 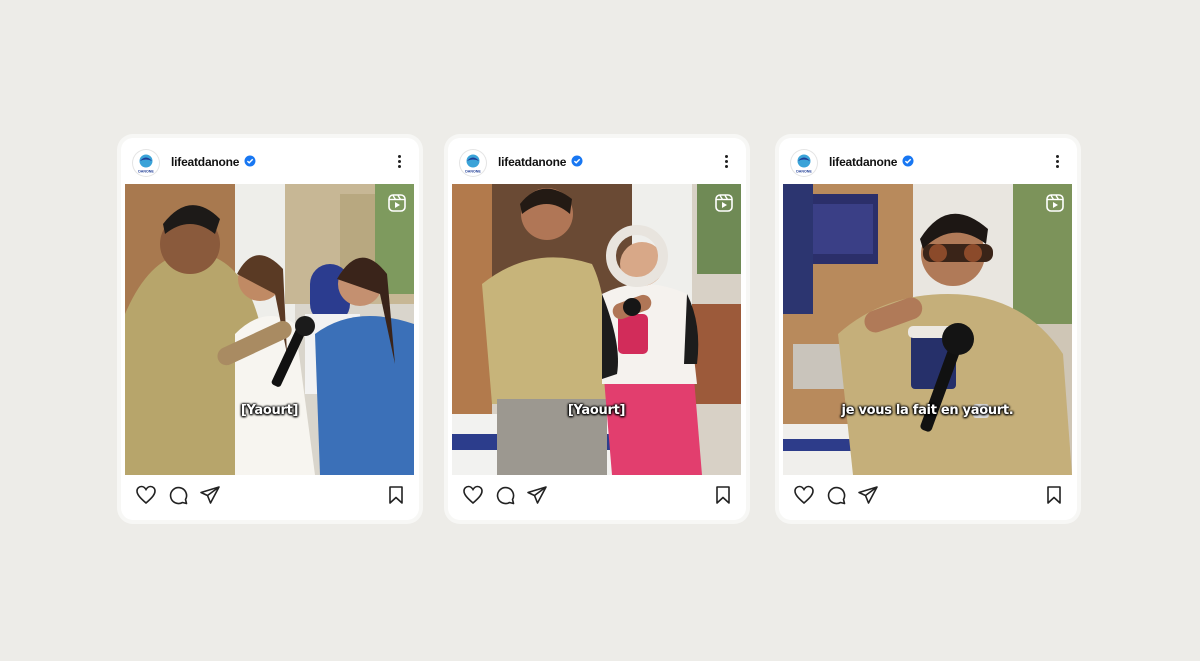 I want to click on post-media-reel: je vous la fait en yaourt., so click(x=927, y=329).